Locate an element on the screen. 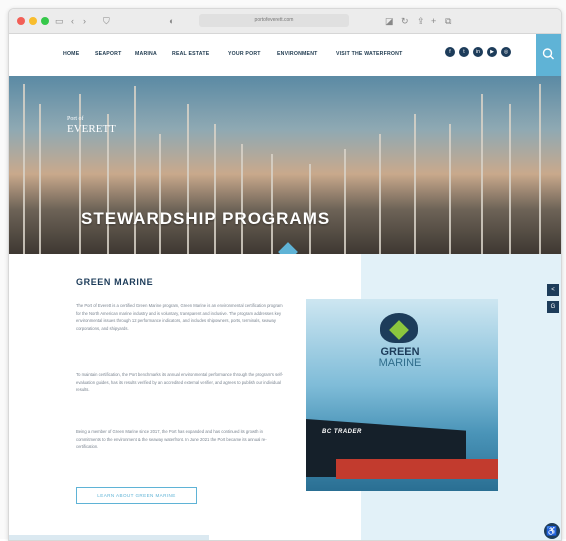 This screenshot has width=566, height=541. accessibility-icon: ♿ is located at coordinates (552, 531).